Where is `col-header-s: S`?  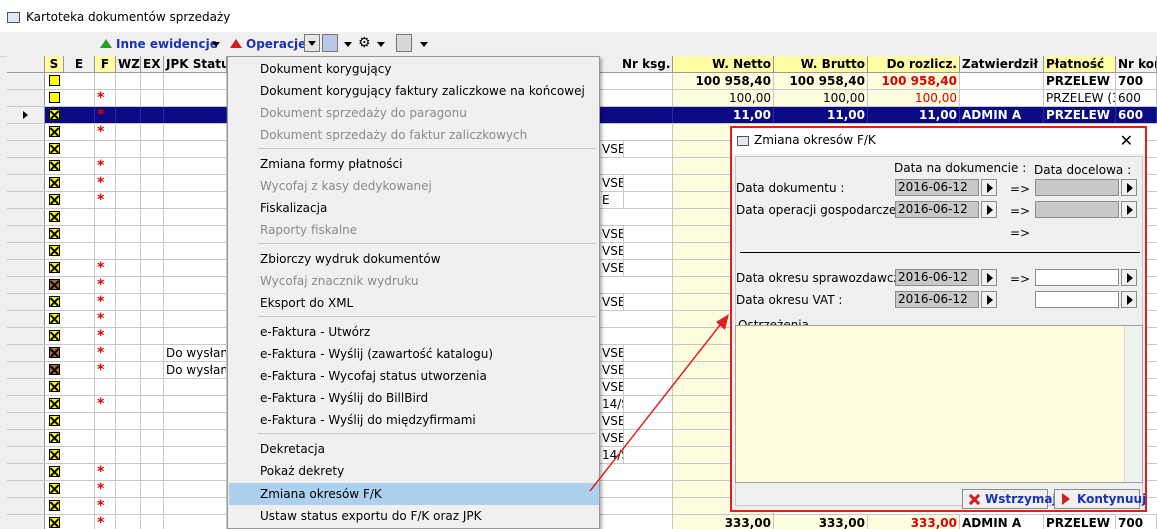
col-header-s: S is located at coordinates (54, 64).